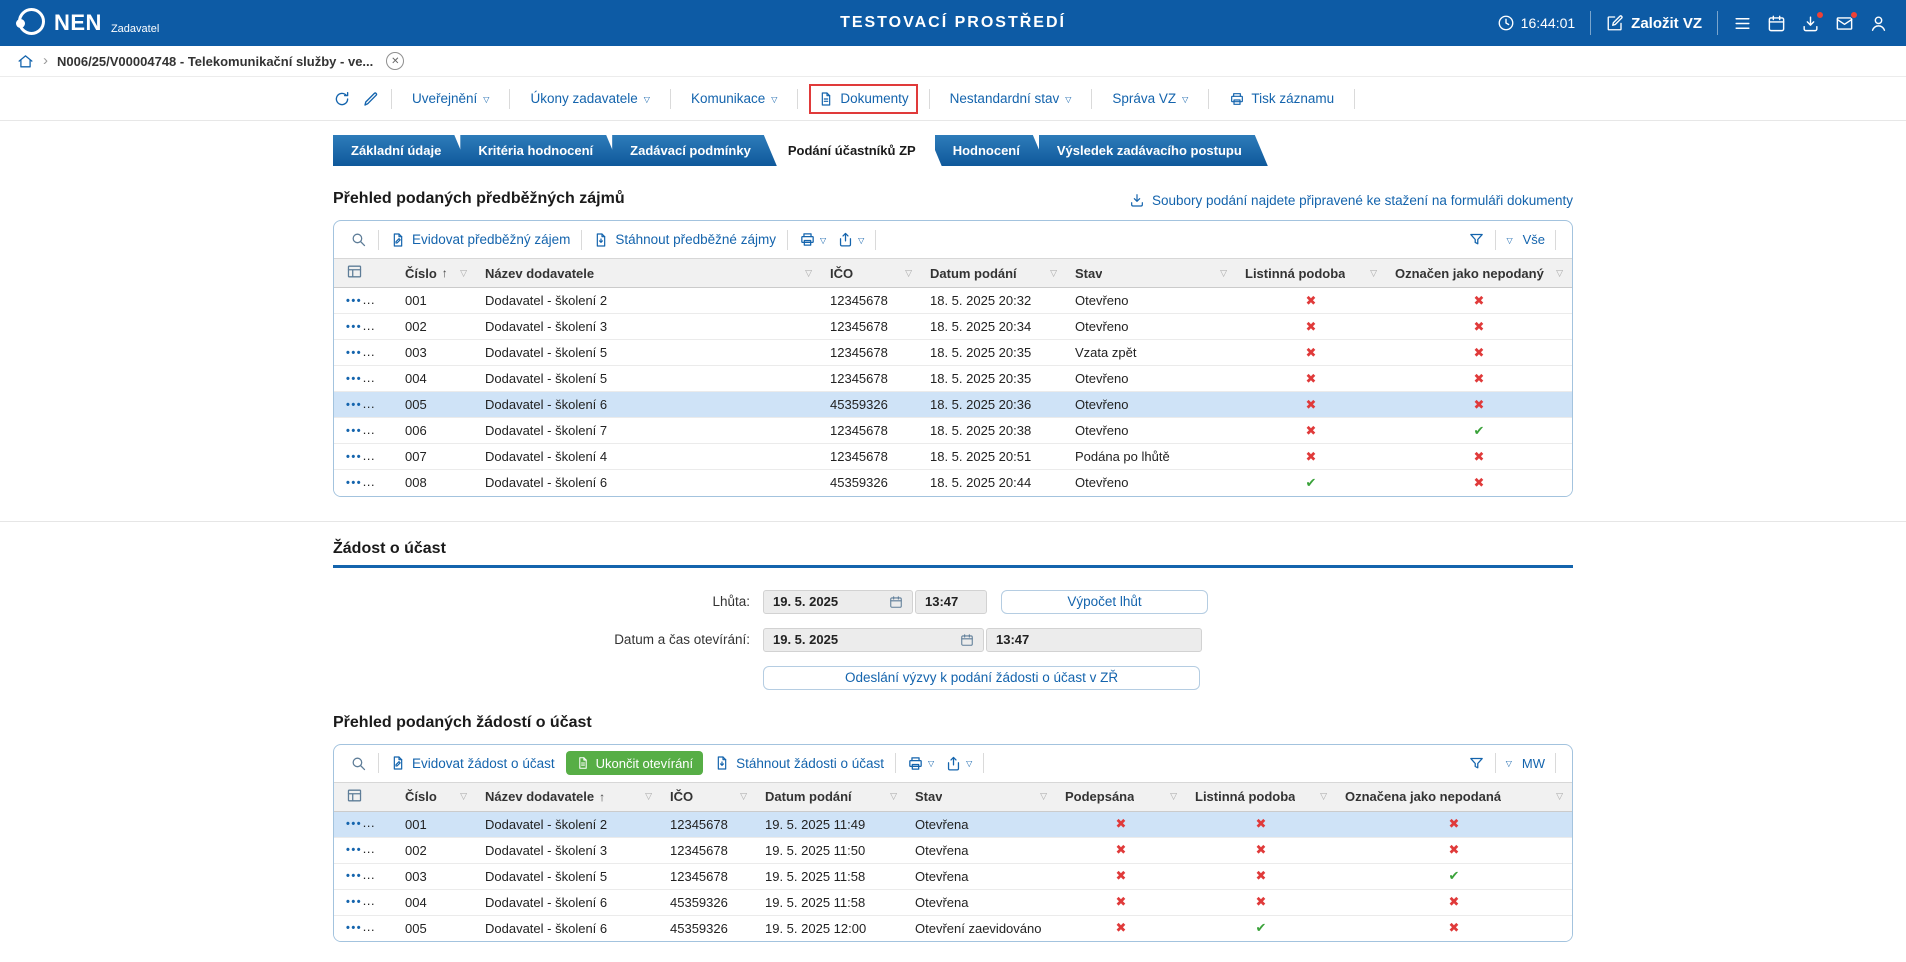  What do you see at coordinates (694, 150) in the screenshot?
I see `tab-zadavaci-podminky: Zadávací podmínky` at bounding box center [694, 150].